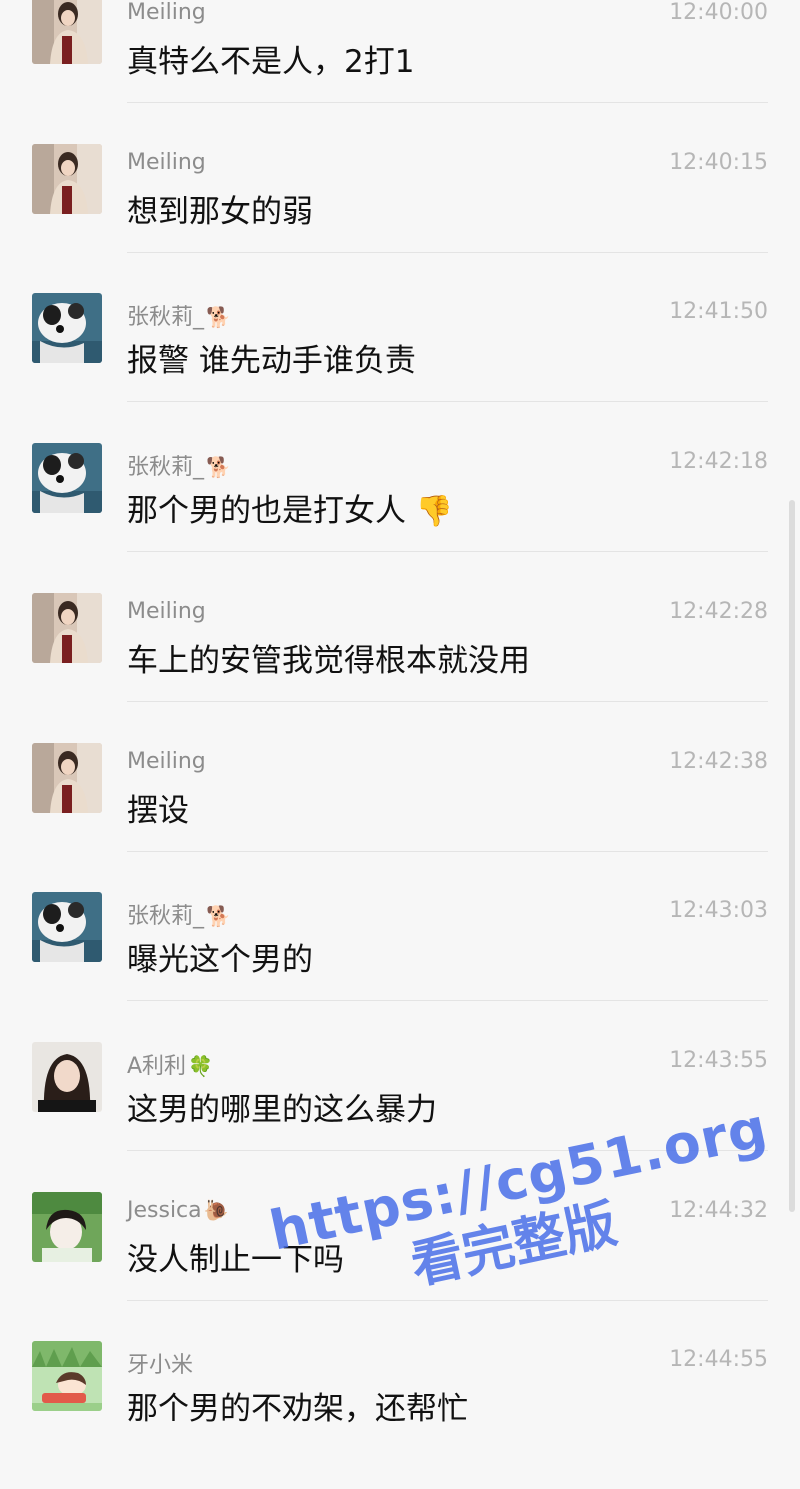  What do you see at coordinates (718, 910) in the screenshot?
I see `message-time: 12:43:03` at bounding box center [718, 910].